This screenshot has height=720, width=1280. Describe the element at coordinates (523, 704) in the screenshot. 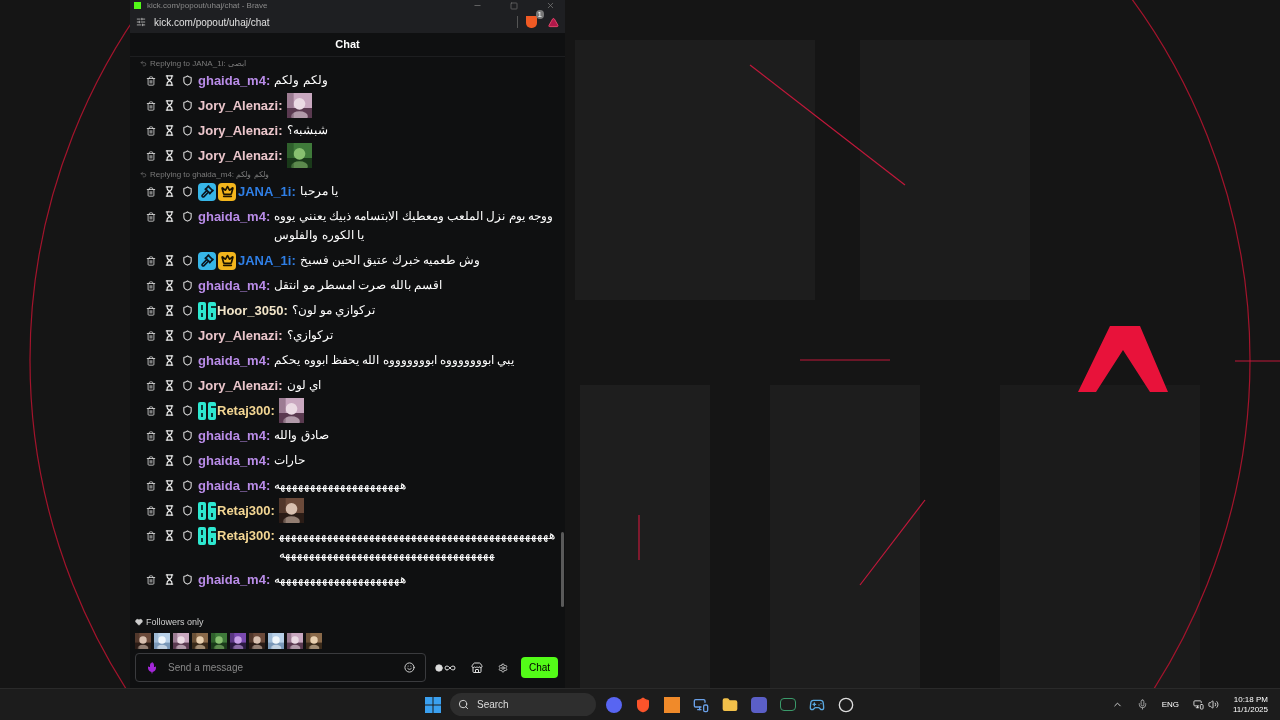

I see `search-field: Search` at that location.